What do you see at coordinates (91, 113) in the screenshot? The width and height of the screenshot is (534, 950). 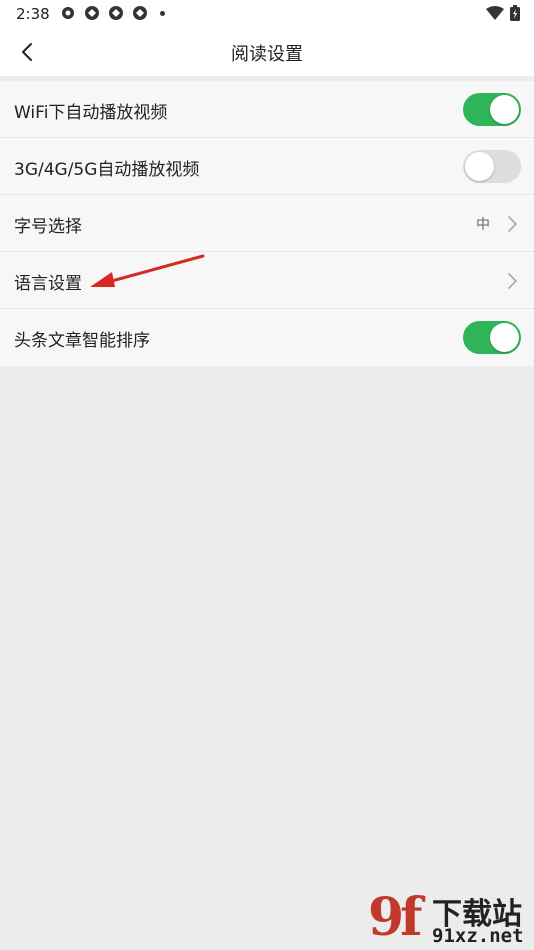 I see `setting-label: WiFi下自动播放视频` at bounding box center [91, 113].